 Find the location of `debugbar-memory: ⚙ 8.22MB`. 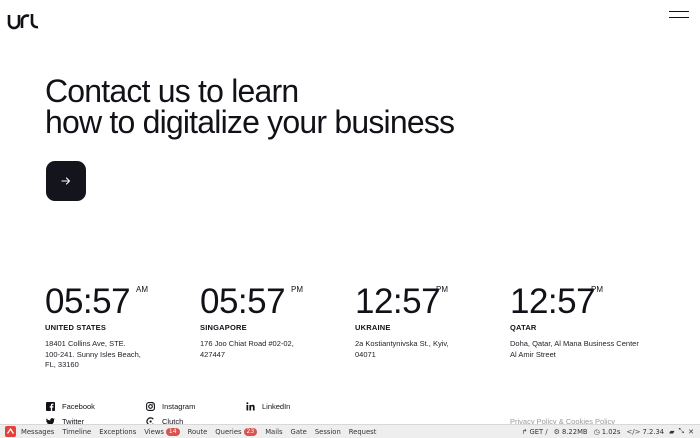

debugbar-memory: ⚙ 8.22MB is located at coordinates (571, 432).